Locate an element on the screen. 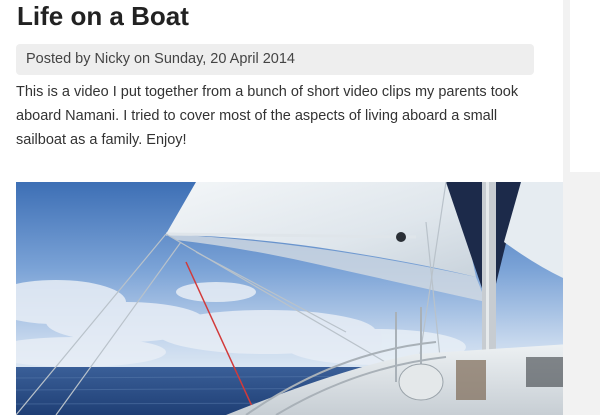 This screenshot has width=600, height=415. deck-gear is located at coordinates (471, 380).